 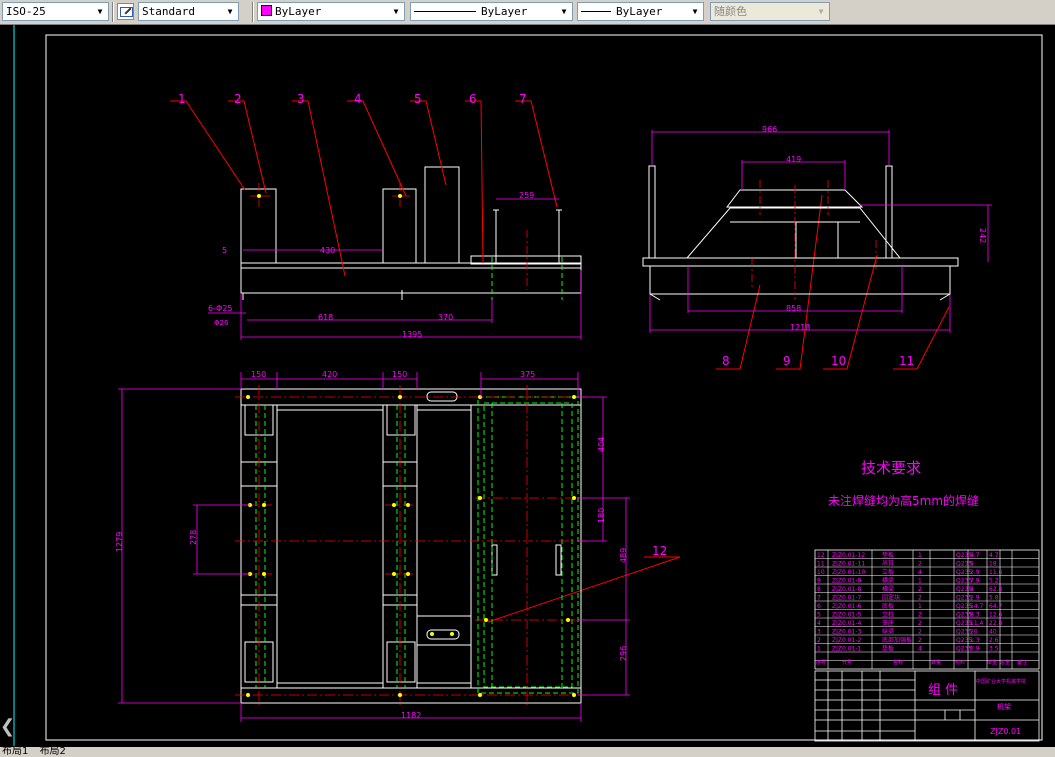 What do you see at coordinates (977, 623) in the screenshot?
I see `bom-cell: 11.4` at bounding box center [977, 623].